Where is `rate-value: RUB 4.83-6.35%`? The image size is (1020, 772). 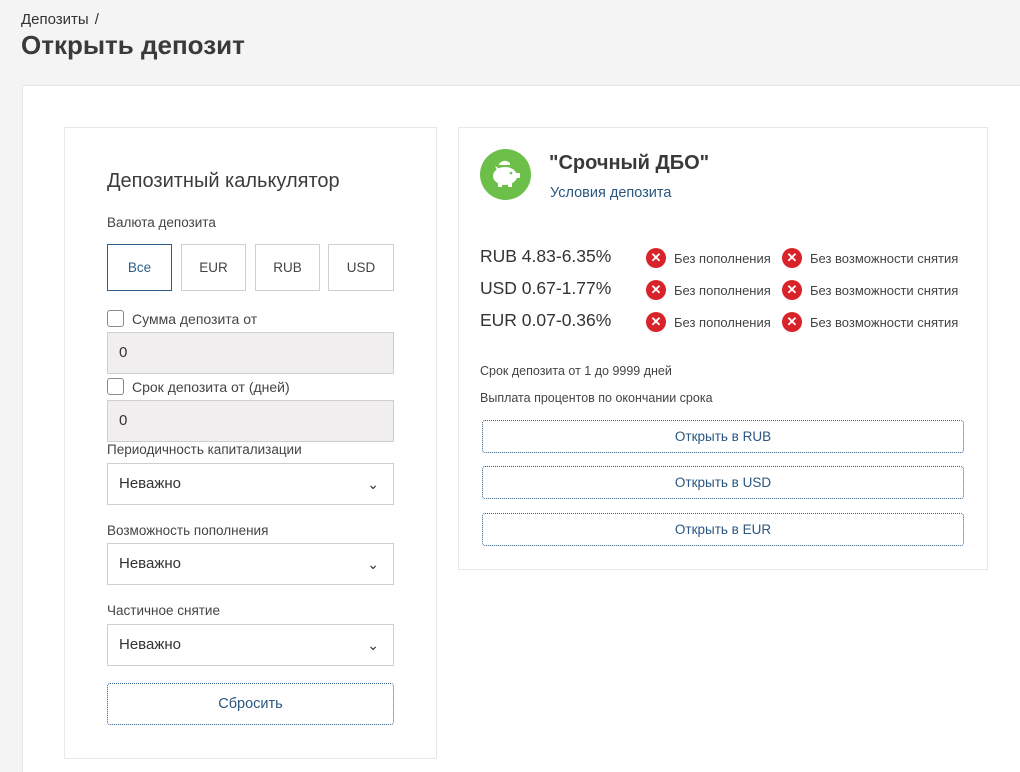
rate-value: RUB 4.83-6.35% is located at coordinates (546, 256).